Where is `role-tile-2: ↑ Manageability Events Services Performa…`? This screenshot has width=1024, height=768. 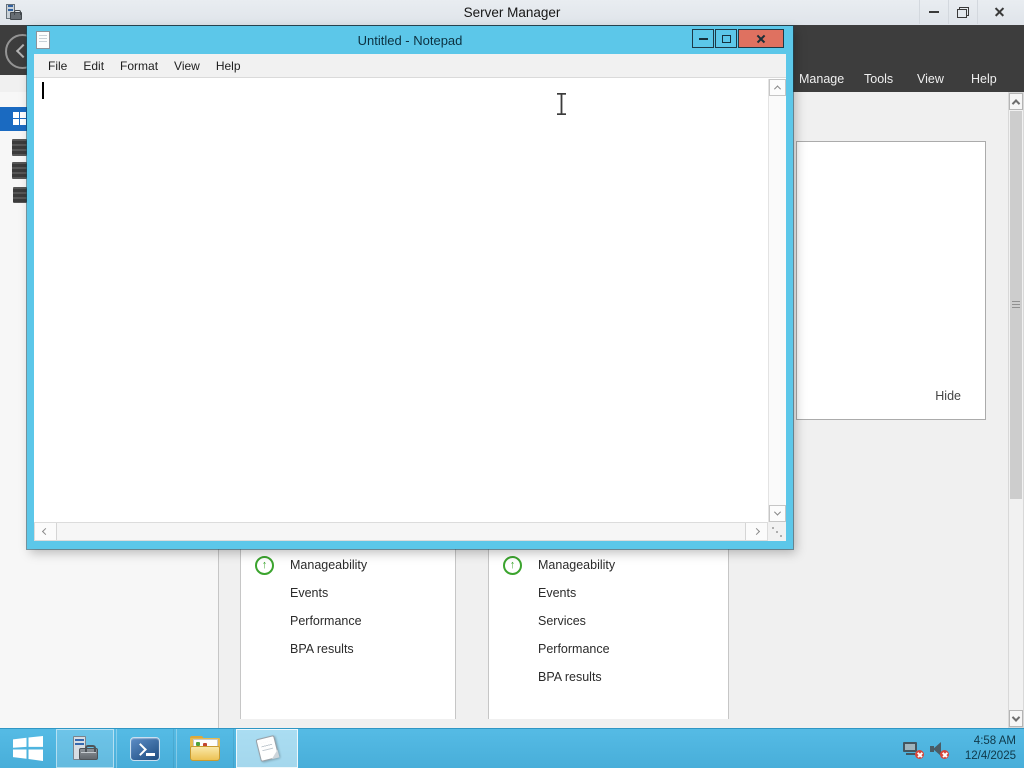
role-tile-2: ↑ Manageability Events Services Performa… is located at coordinates (608, 634).